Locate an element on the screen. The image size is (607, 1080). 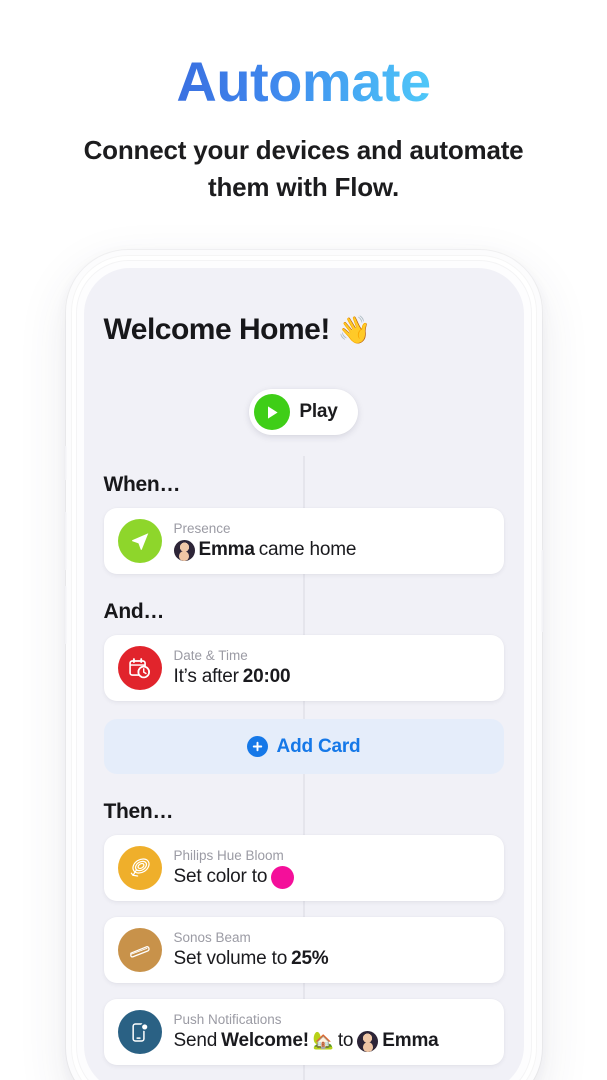
color-swatch is located at coordinates (283, 877).